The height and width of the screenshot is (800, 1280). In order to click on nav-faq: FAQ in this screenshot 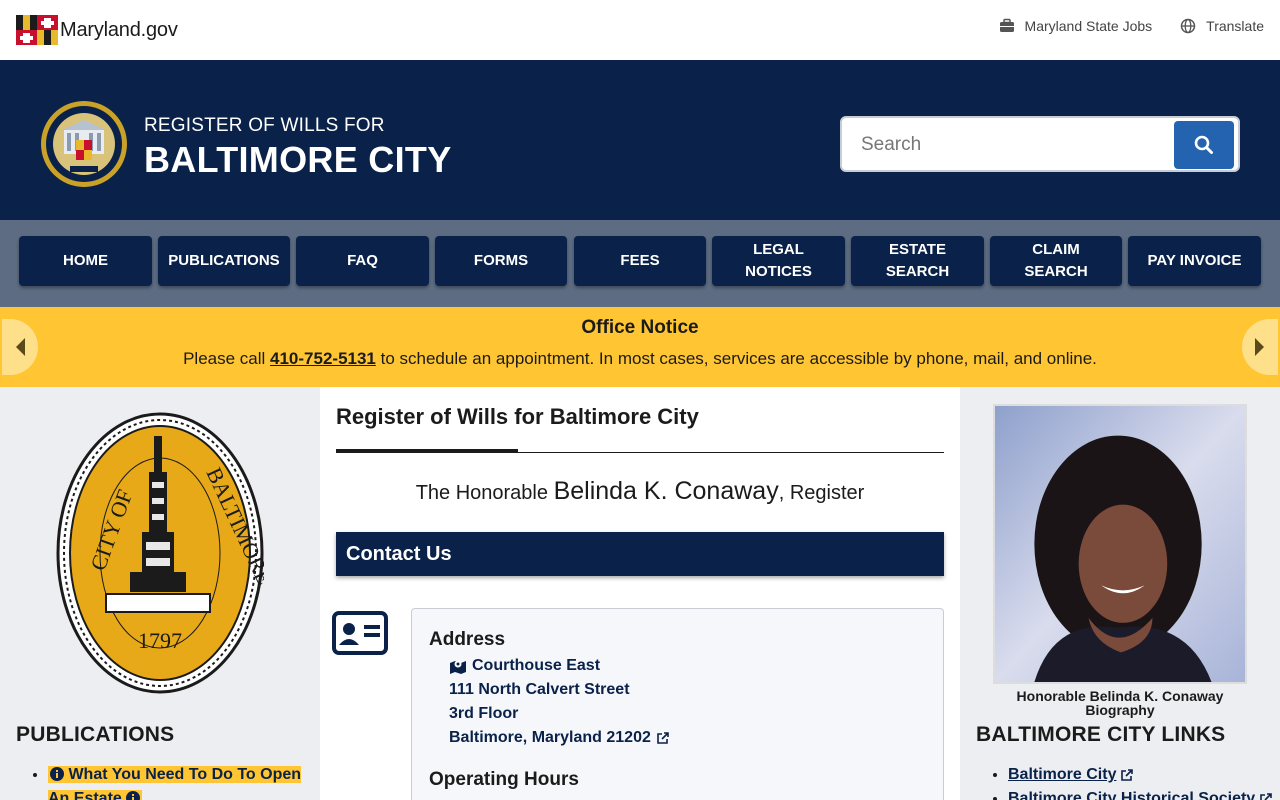, I will do `click(362, 261)`.